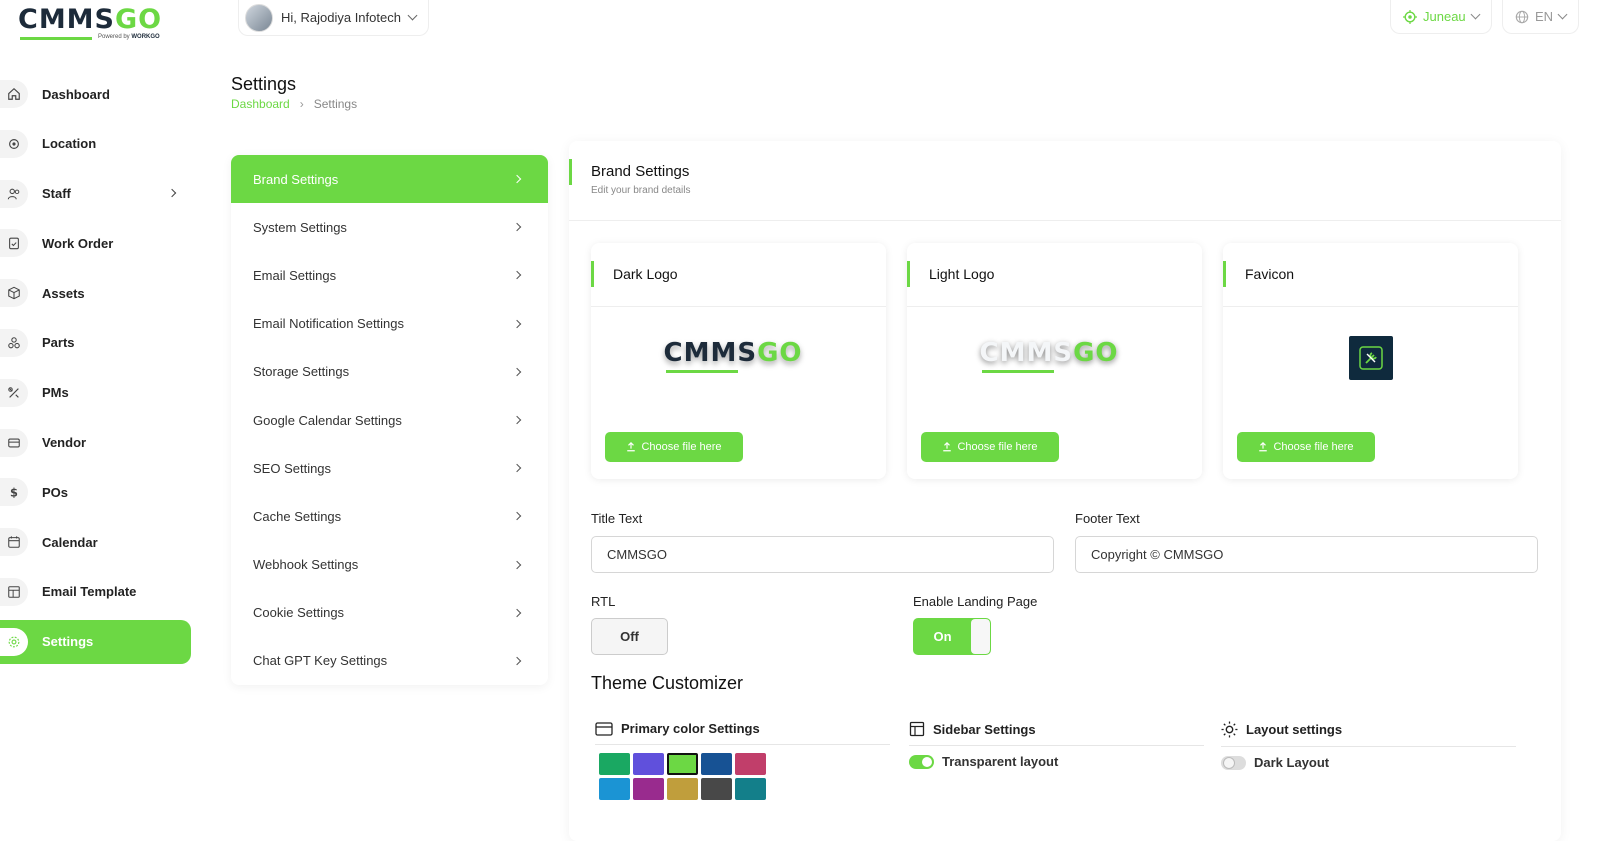 The image size is (1600, 841). I want to click on primary-color-settings: Primary color Settings, so click(742, 760).